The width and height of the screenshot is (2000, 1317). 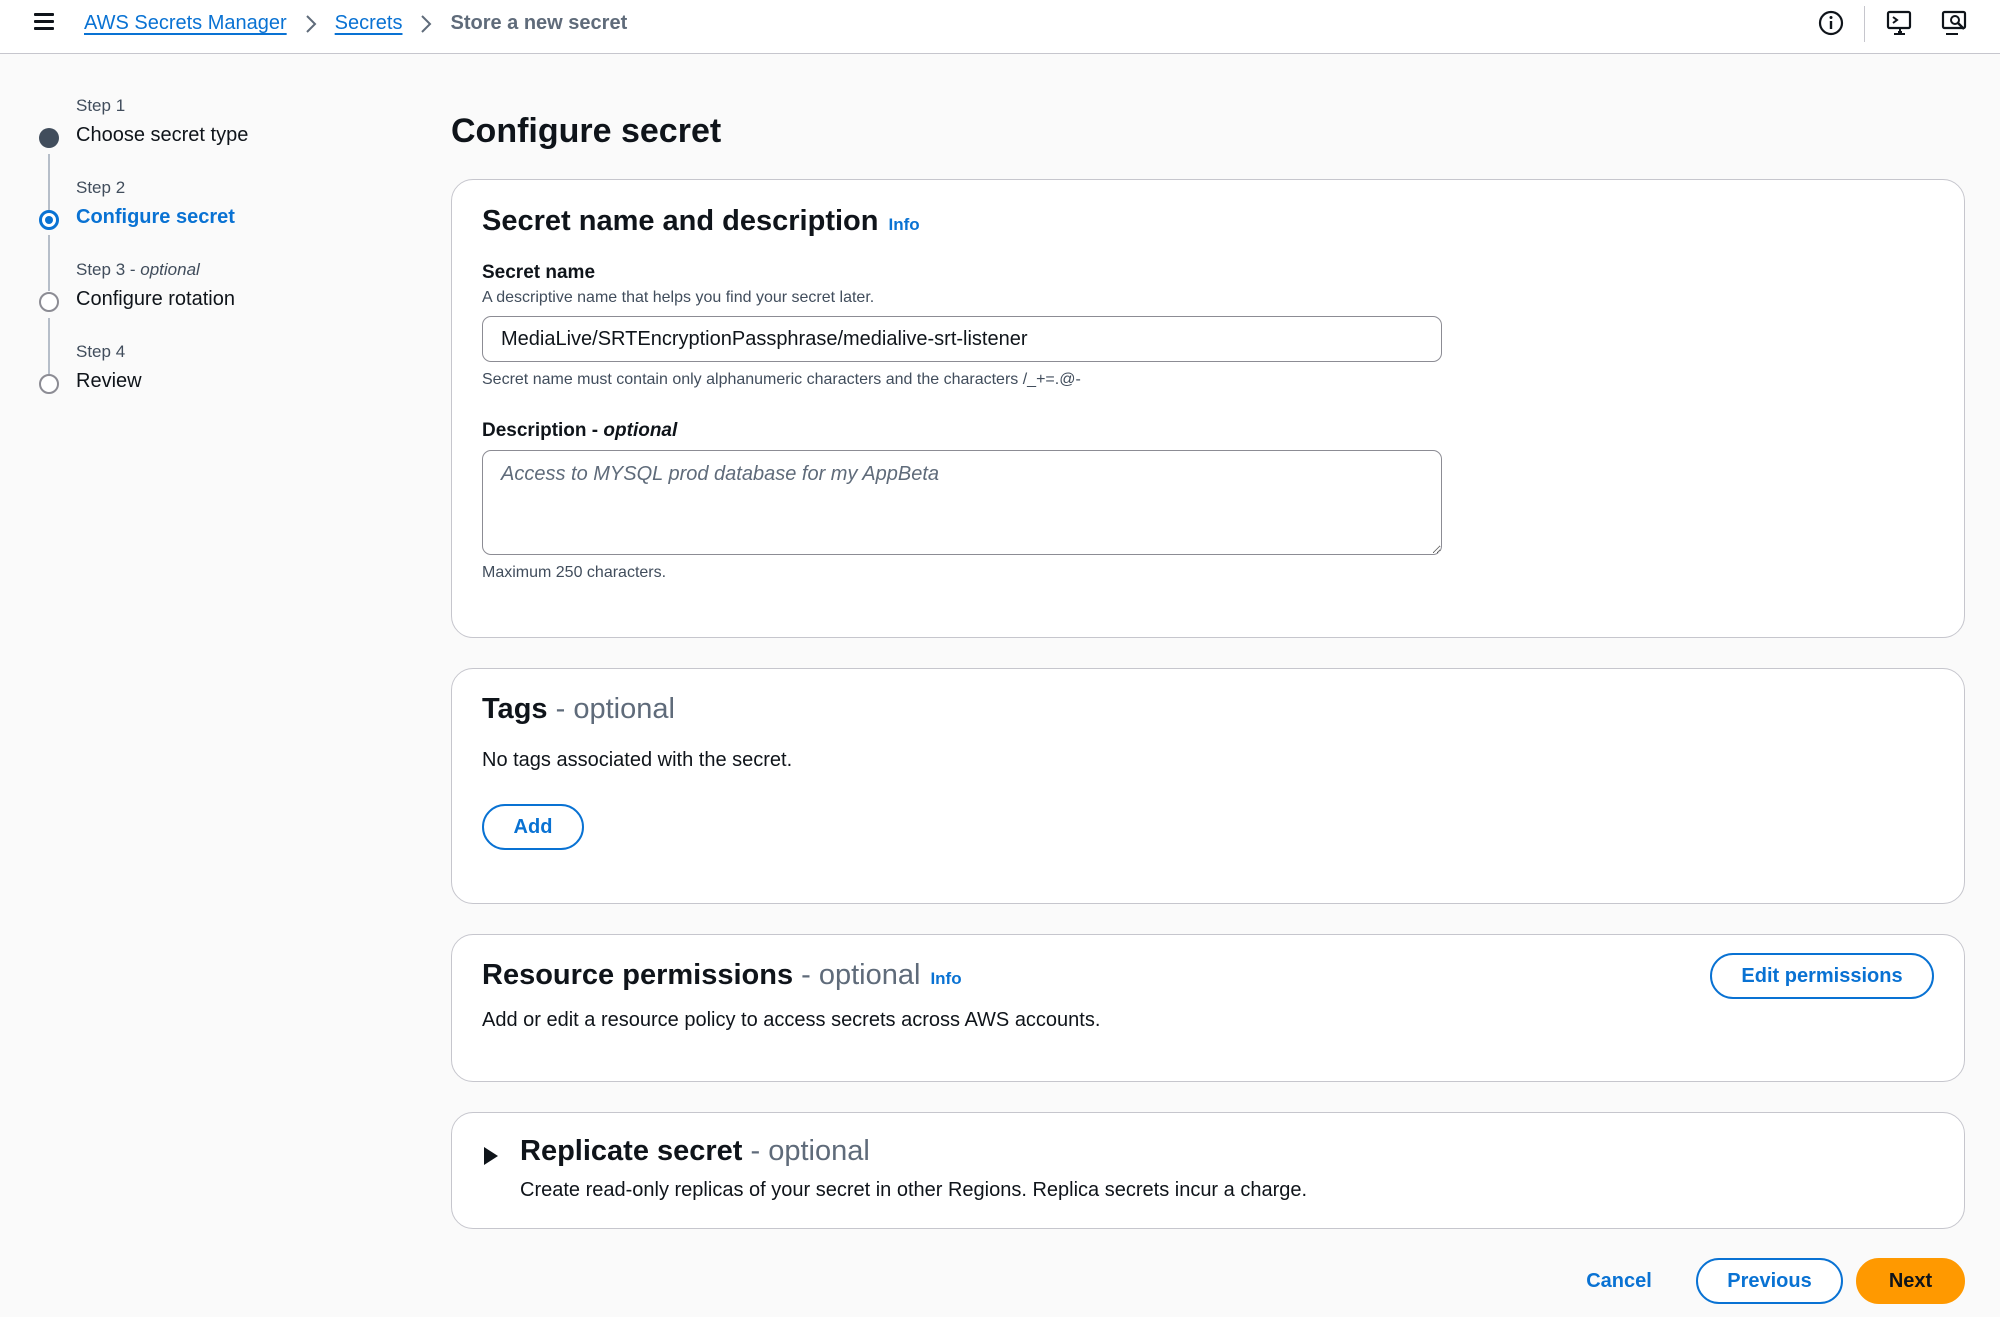 I want to click on screen-share-icon, so click(x=1954, y=23).